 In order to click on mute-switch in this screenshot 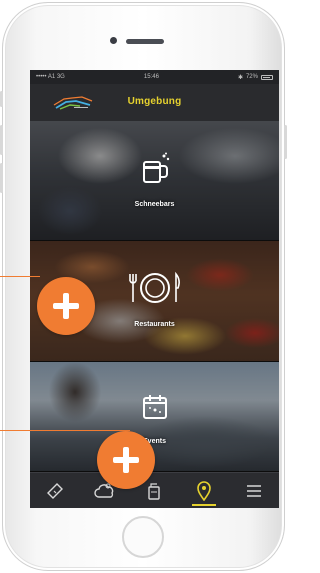, I will do `click(1, 99)`.